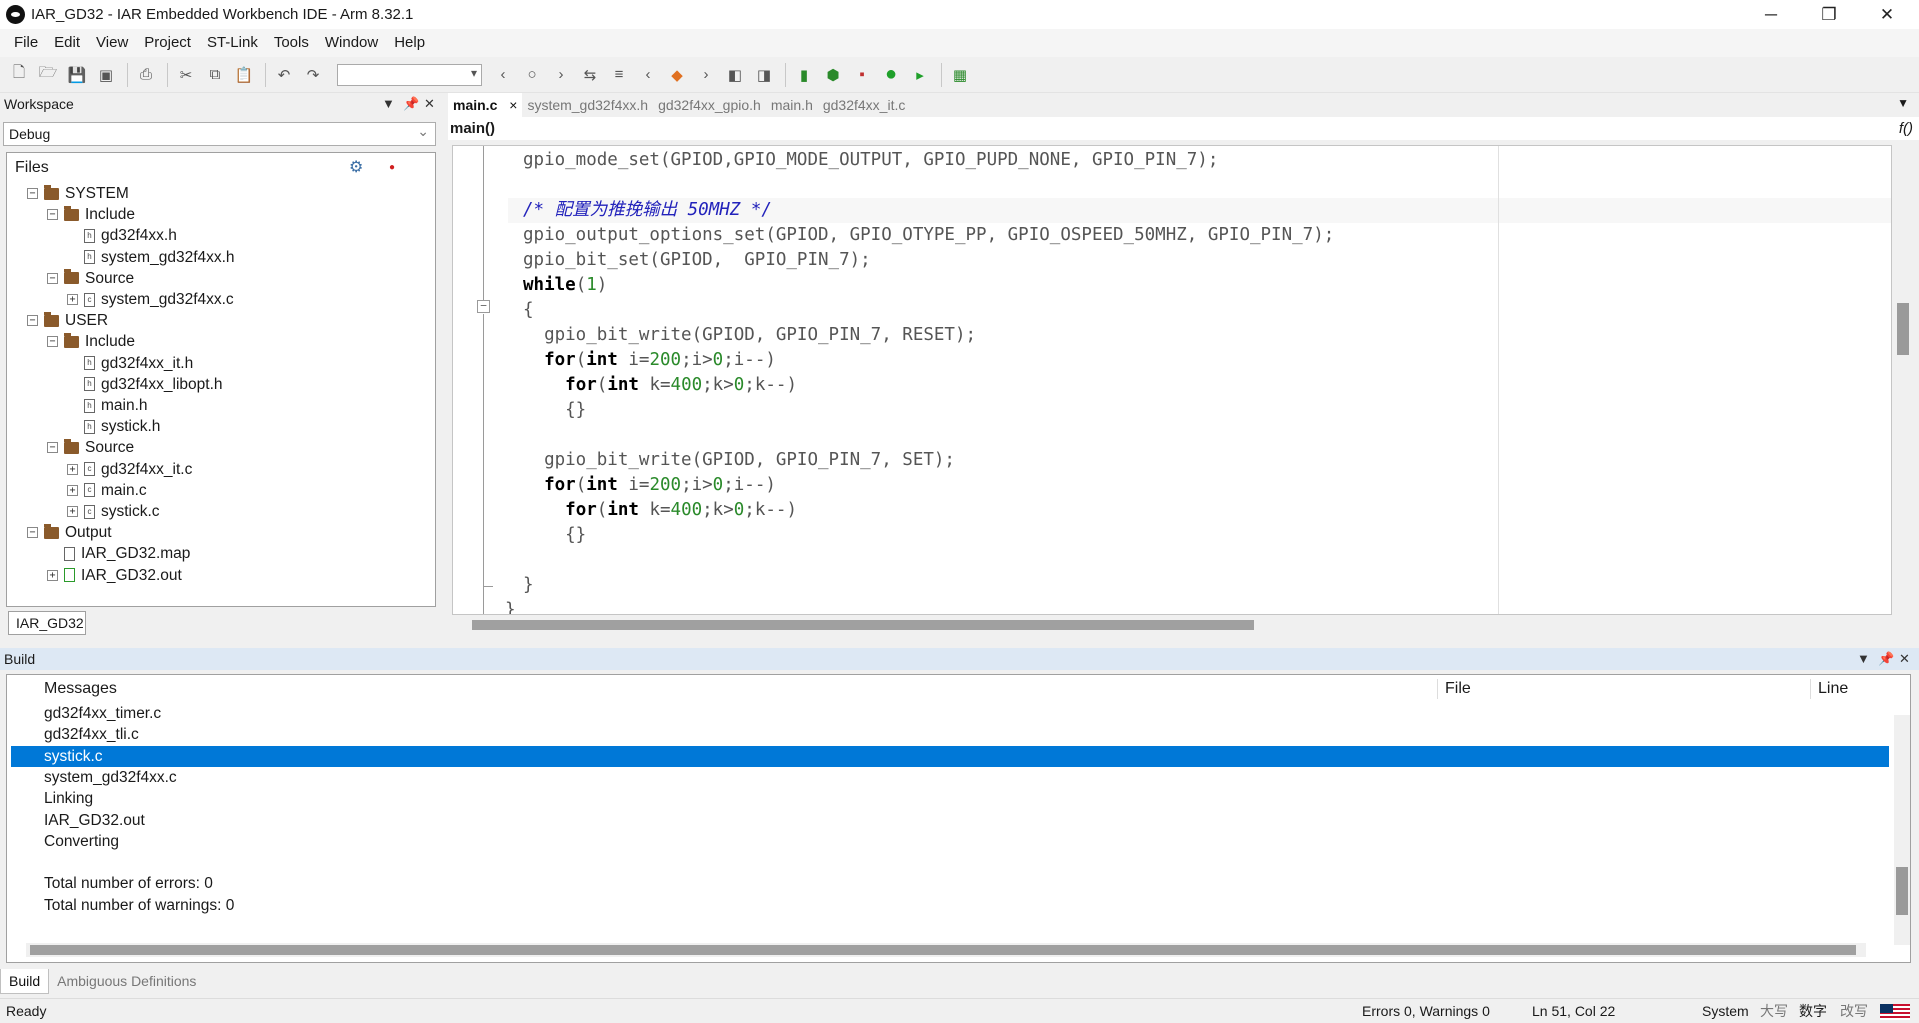 The image size is (1919, 1023). I want to click on nav-forward-icon: ›, so click(561, 75).